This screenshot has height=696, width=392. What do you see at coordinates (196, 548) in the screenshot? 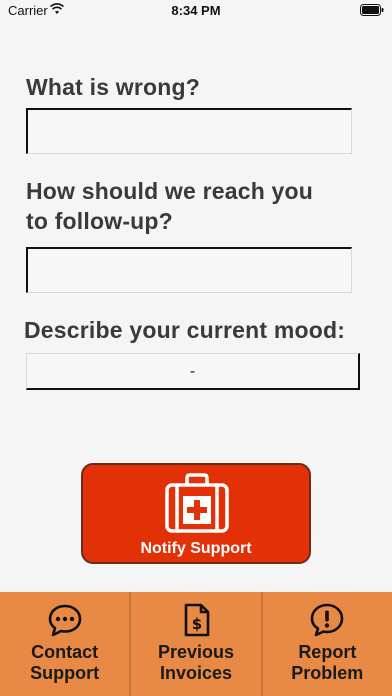
I see `notify-support-label: Notify Support` at bounding box center [196, 548].